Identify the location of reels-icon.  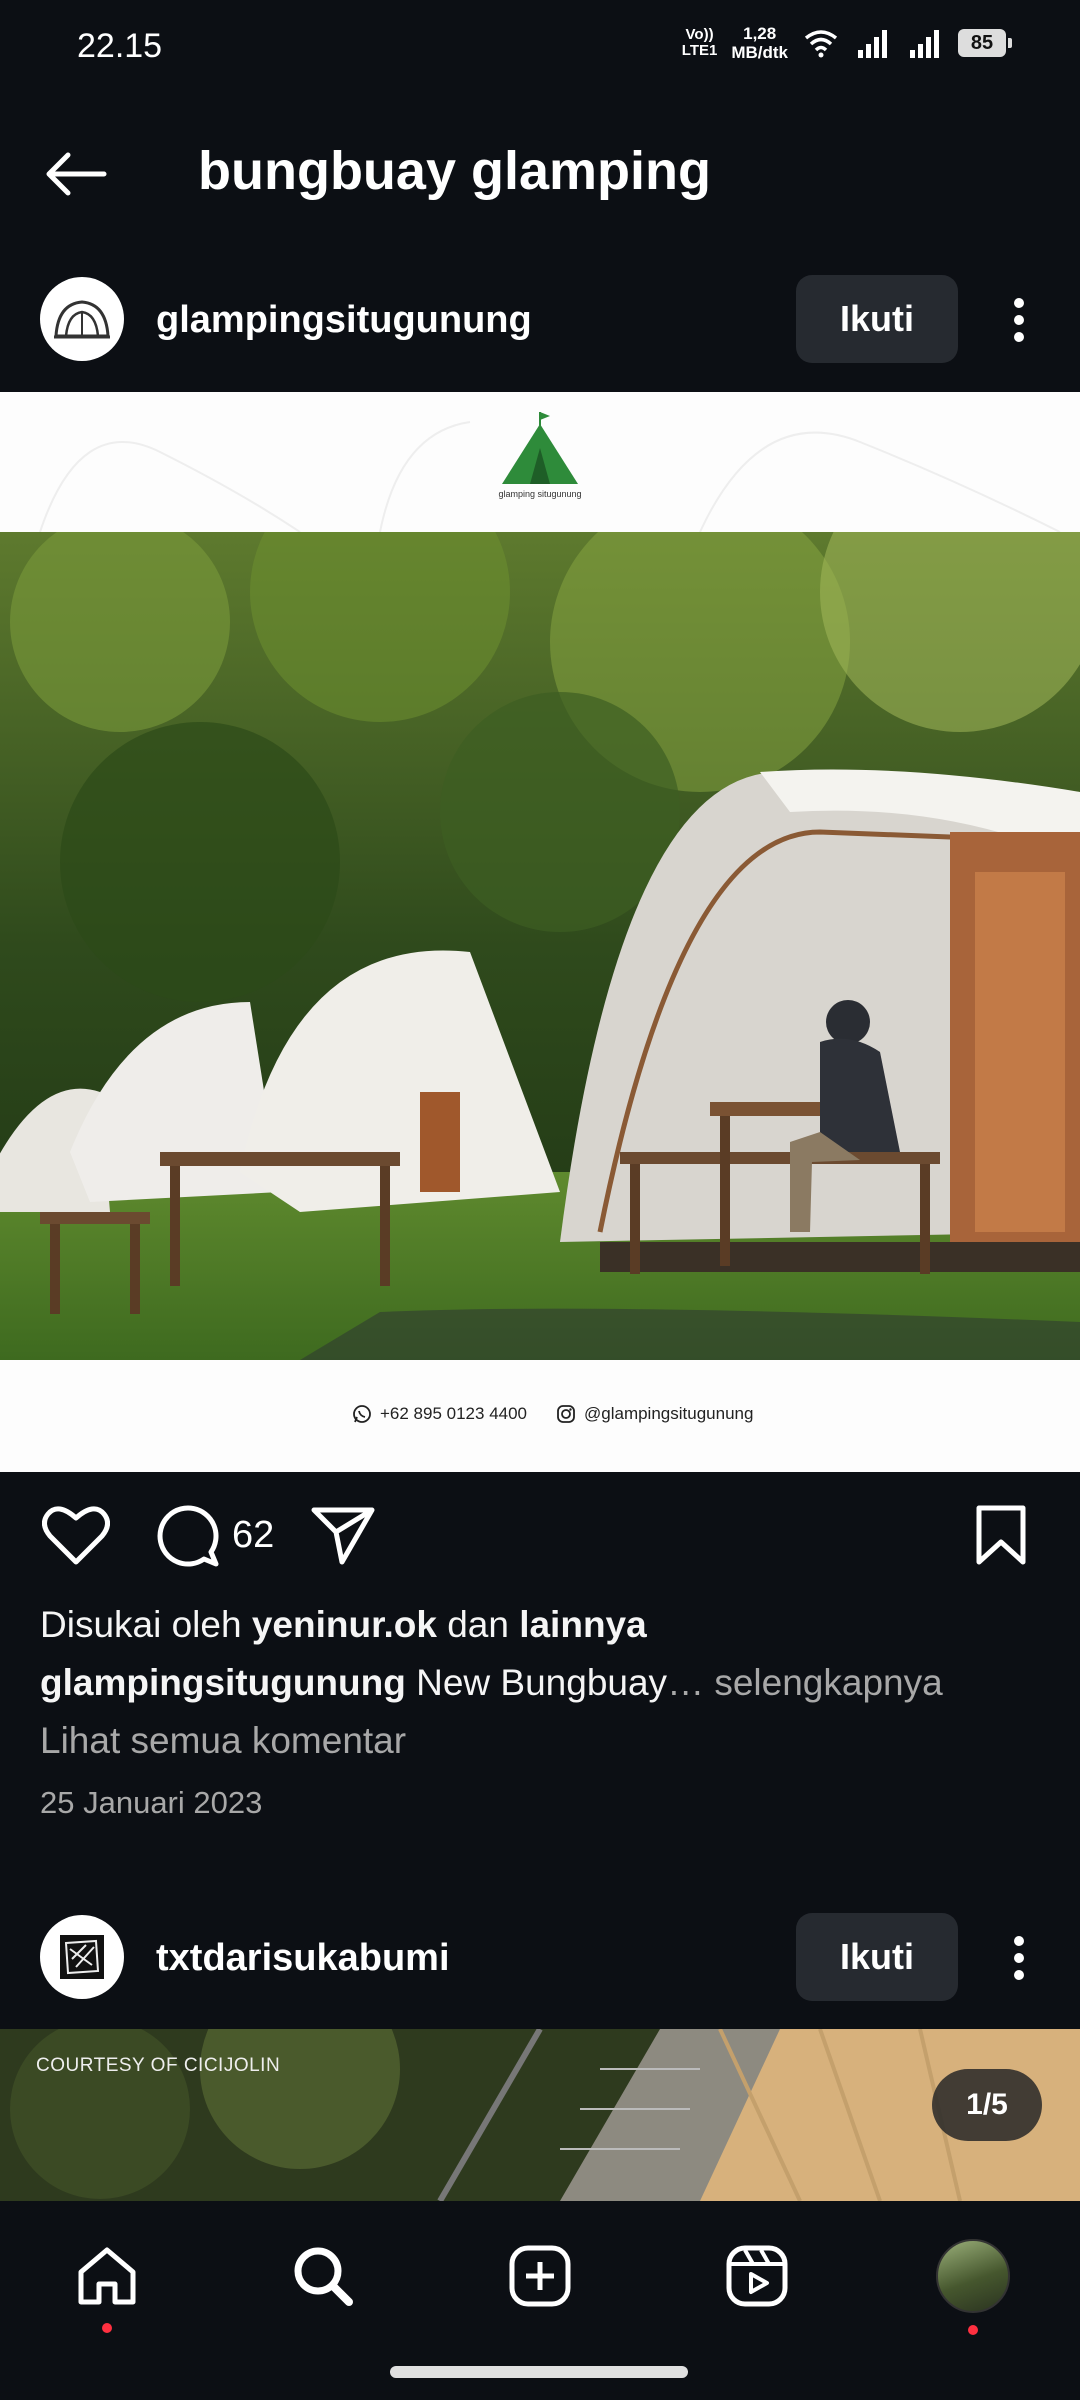
(757, 2276).